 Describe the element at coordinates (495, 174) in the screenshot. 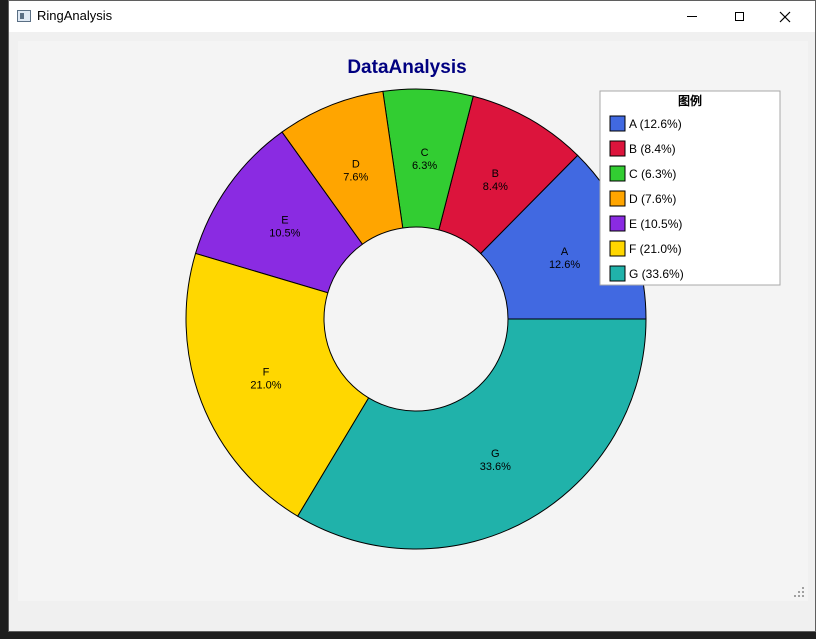

I see `slice-label-name: B` at that location.